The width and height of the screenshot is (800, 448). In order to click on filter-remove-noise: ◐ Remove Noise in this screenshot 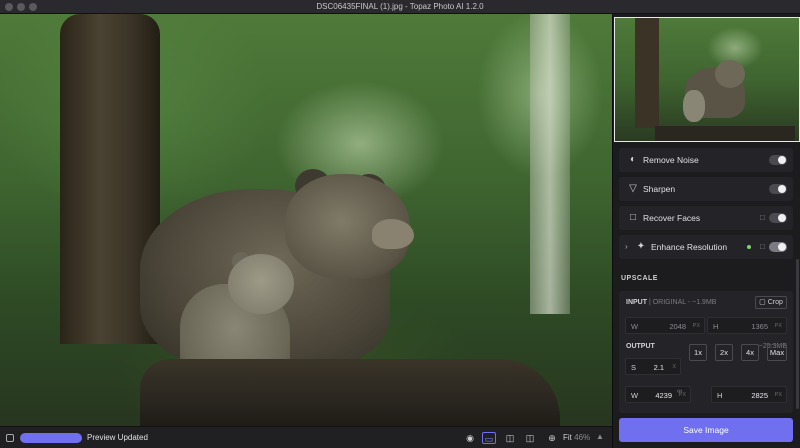, I will do `click(706, 160)`.